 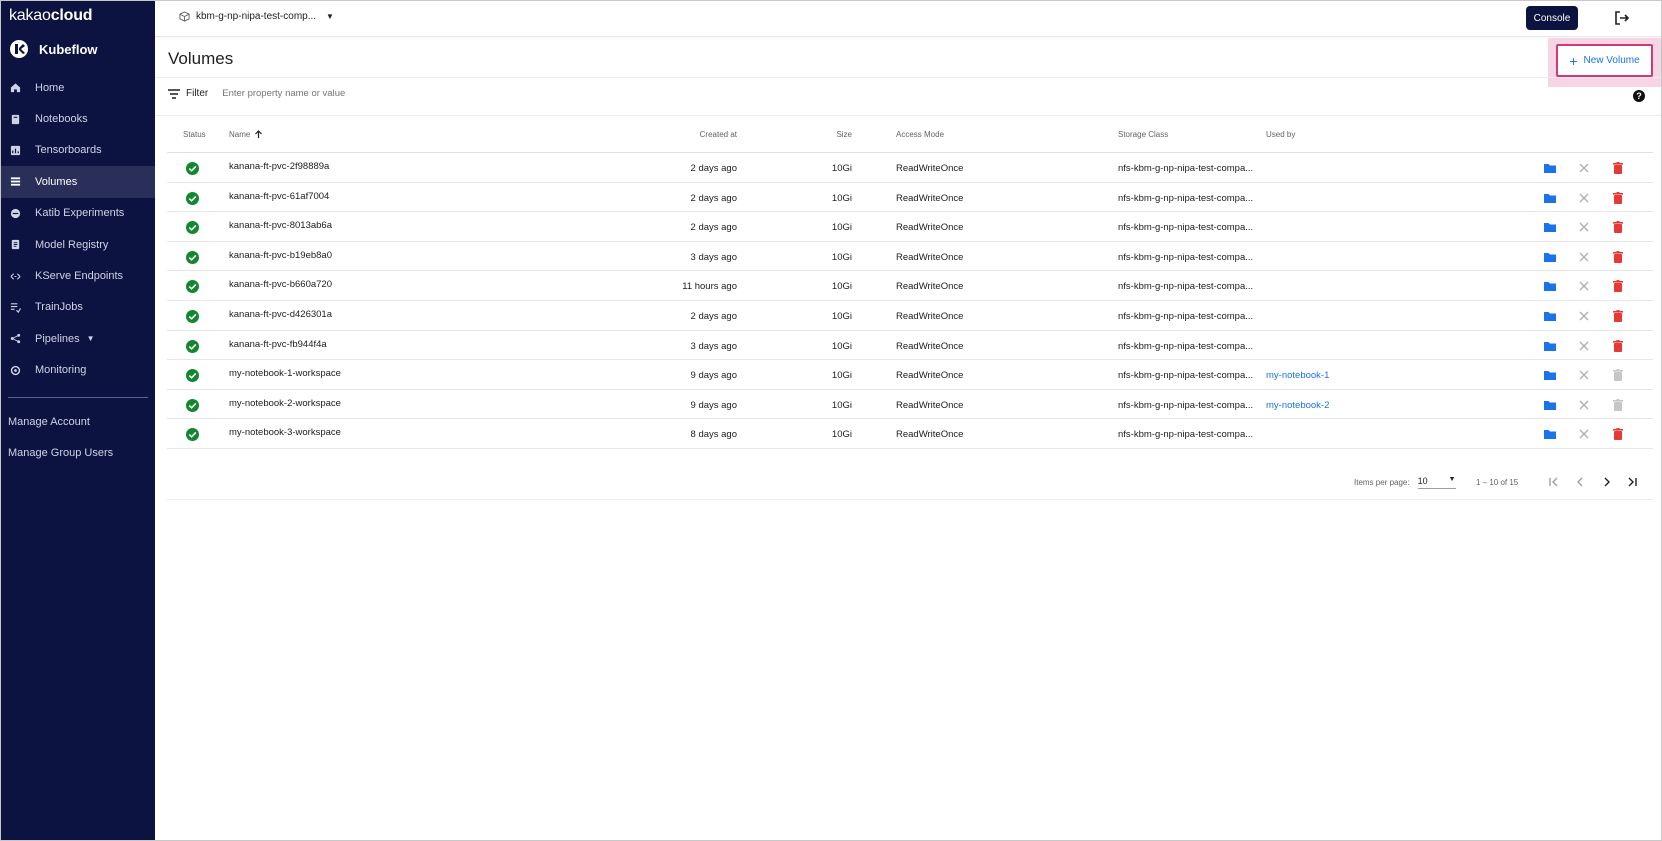 I want to click on sidebar-item-monitoring: Monitoring, so click(x=78, y=370).